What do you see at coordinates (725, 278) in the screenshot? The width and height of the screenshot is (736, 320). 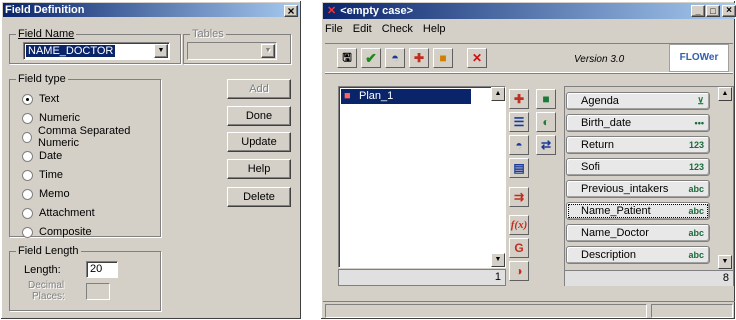 I see `field-count: 8` at bounding box center [725, 278].